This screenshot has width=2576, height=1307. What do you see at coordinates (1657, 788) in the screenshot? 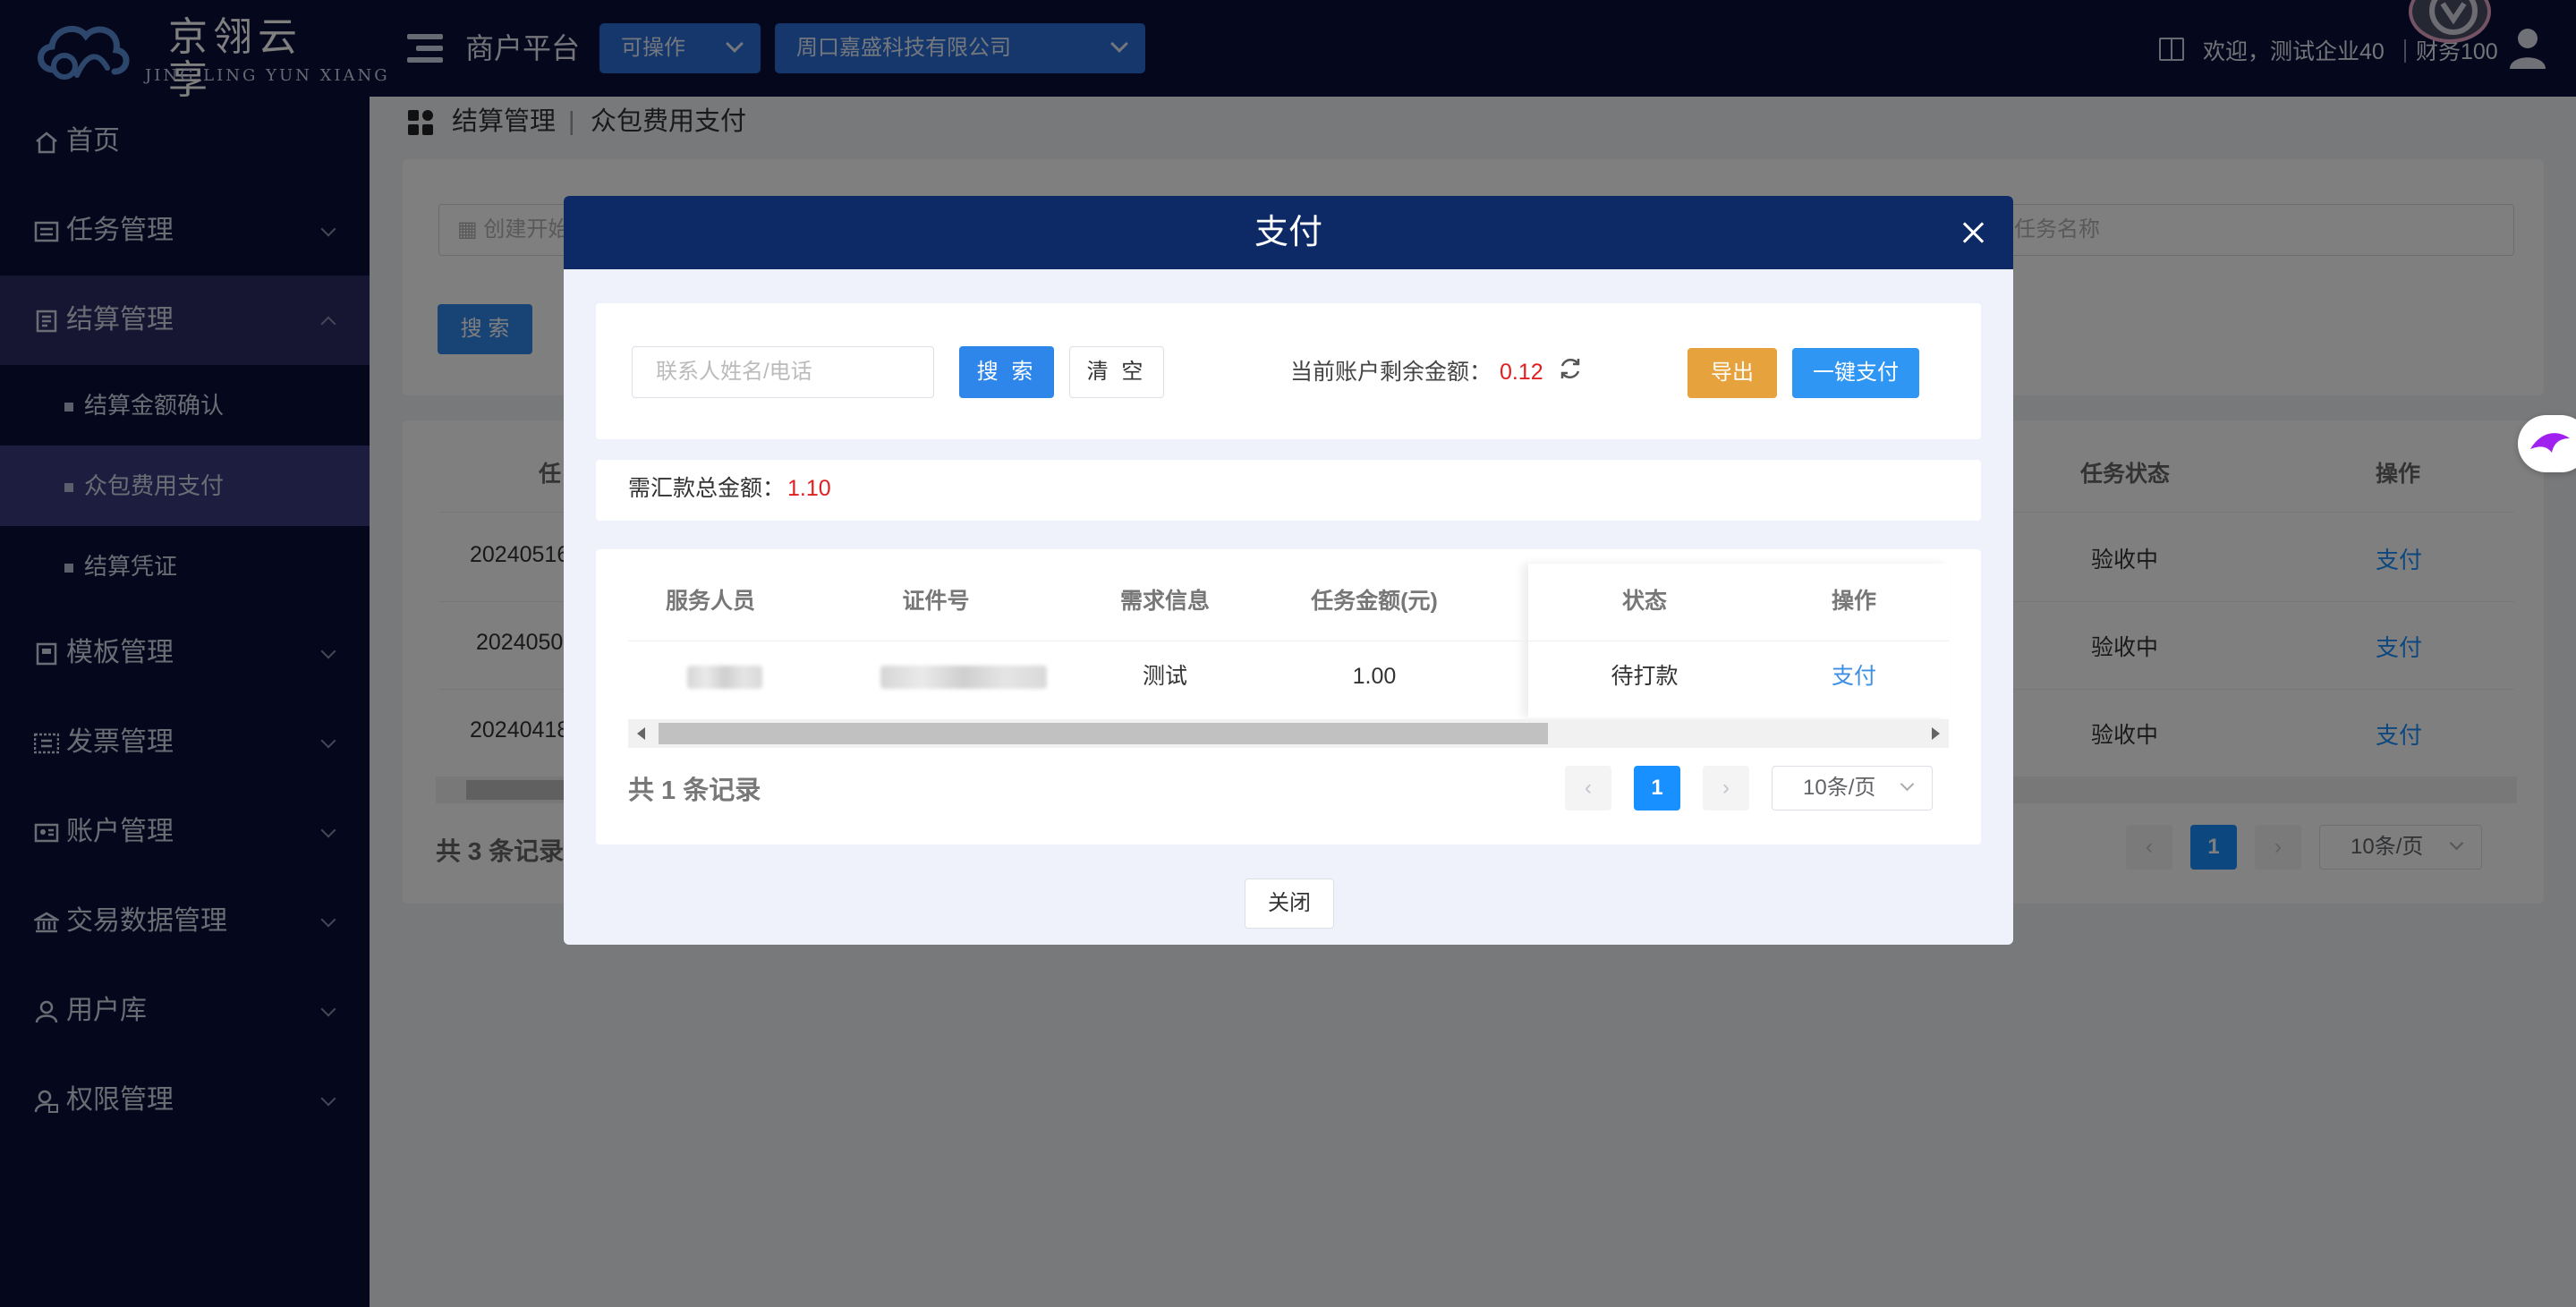
I see `page-number-current: 1` at bounding box center [1657, 788].